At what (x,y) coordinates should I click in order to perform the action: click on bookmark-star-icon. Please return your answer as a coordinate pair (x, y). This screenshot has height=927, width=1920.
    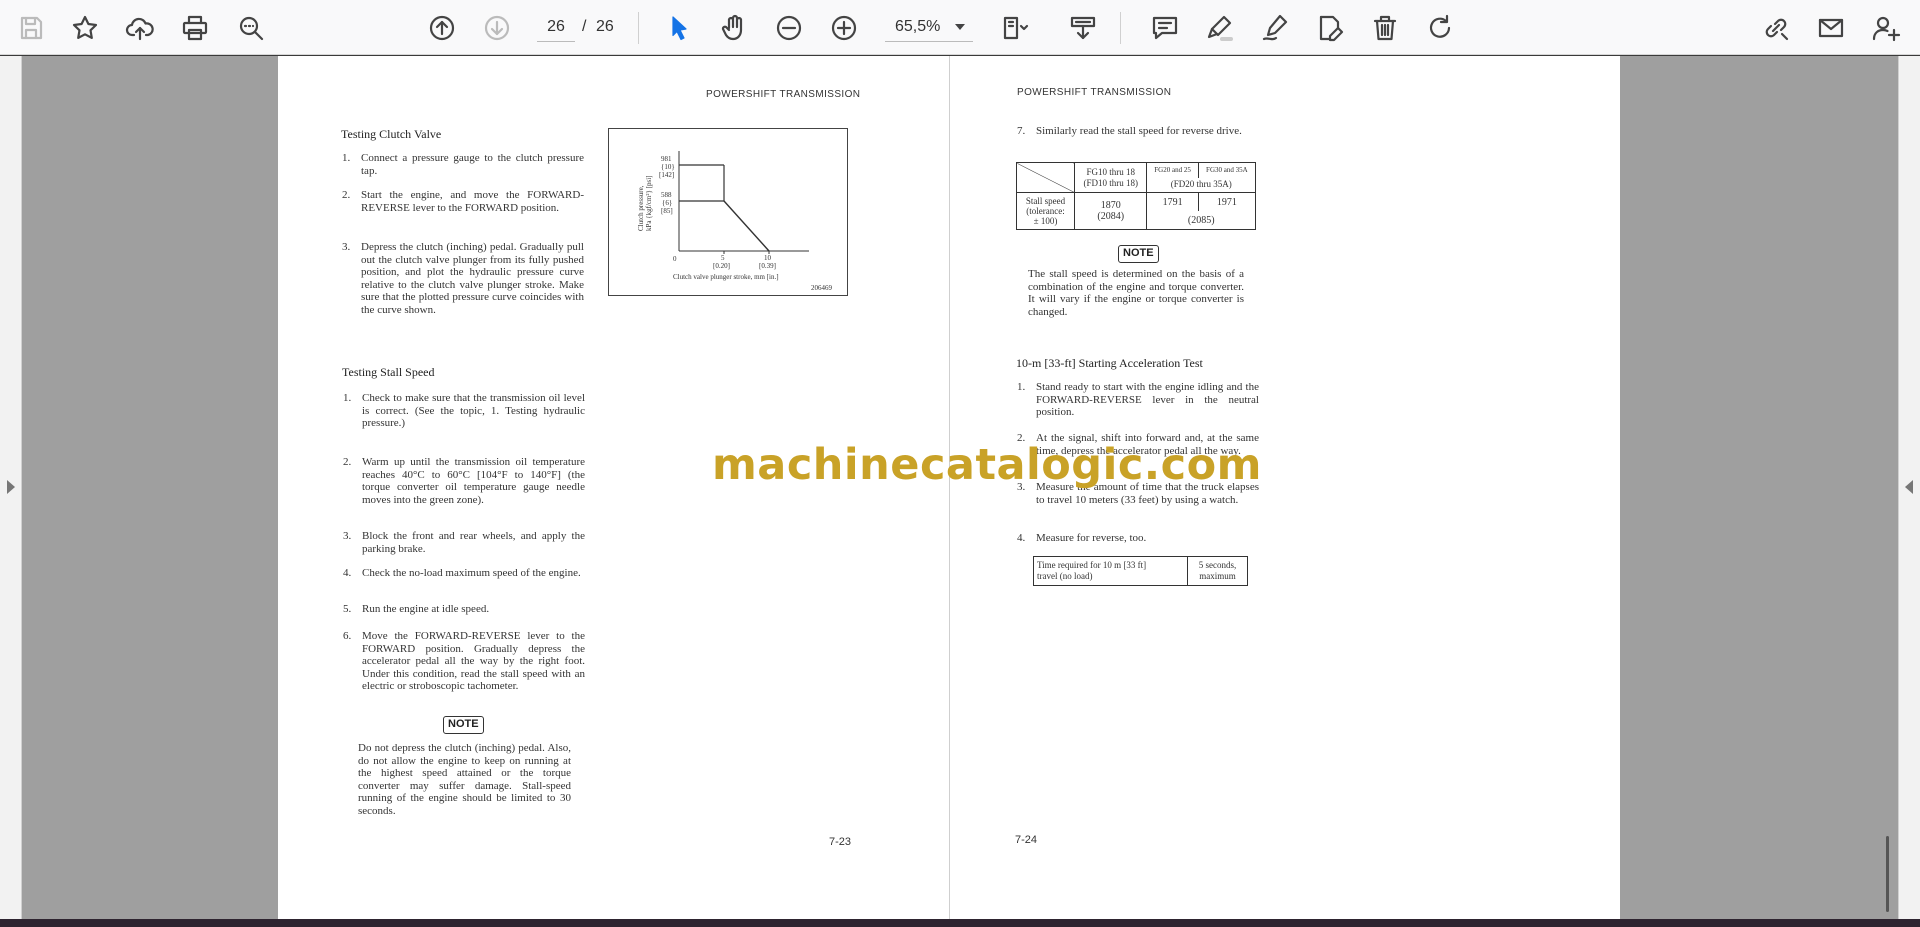
    Looking at the image, I should click on (85, 28).